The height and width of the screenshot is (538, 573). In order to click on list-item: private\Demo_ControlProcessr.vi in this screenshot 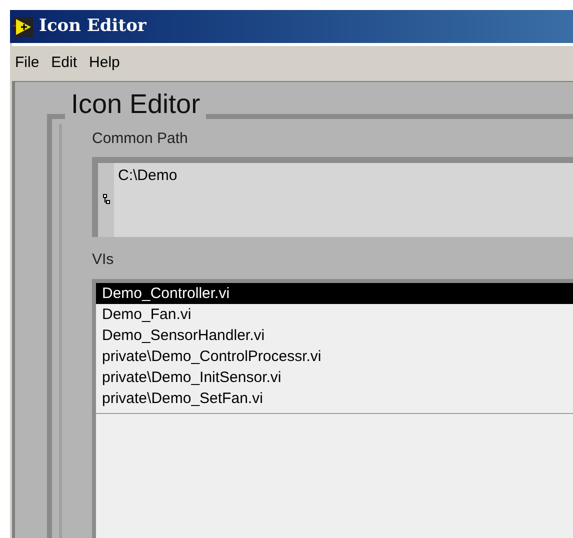, I will do `click(334, 356)`.